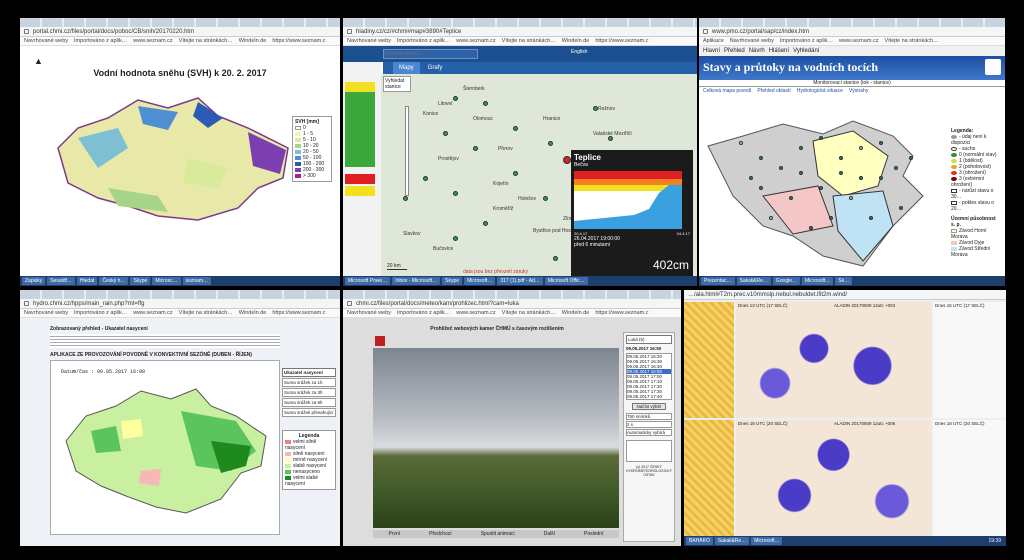 This screenshot has height=560, width=1024. I want to click on delay-select: 2 s, so click(649, 424).